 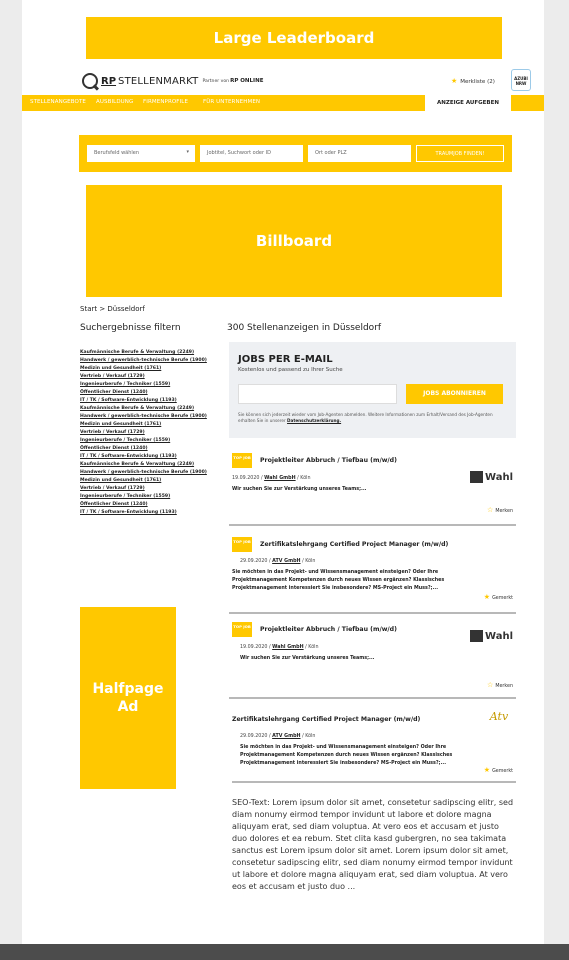 What do you see at coordinates (112, 309) in the screenshot?
I see `breadcrumb: Start > Düsseldorf` at bounding box center [112, 309].